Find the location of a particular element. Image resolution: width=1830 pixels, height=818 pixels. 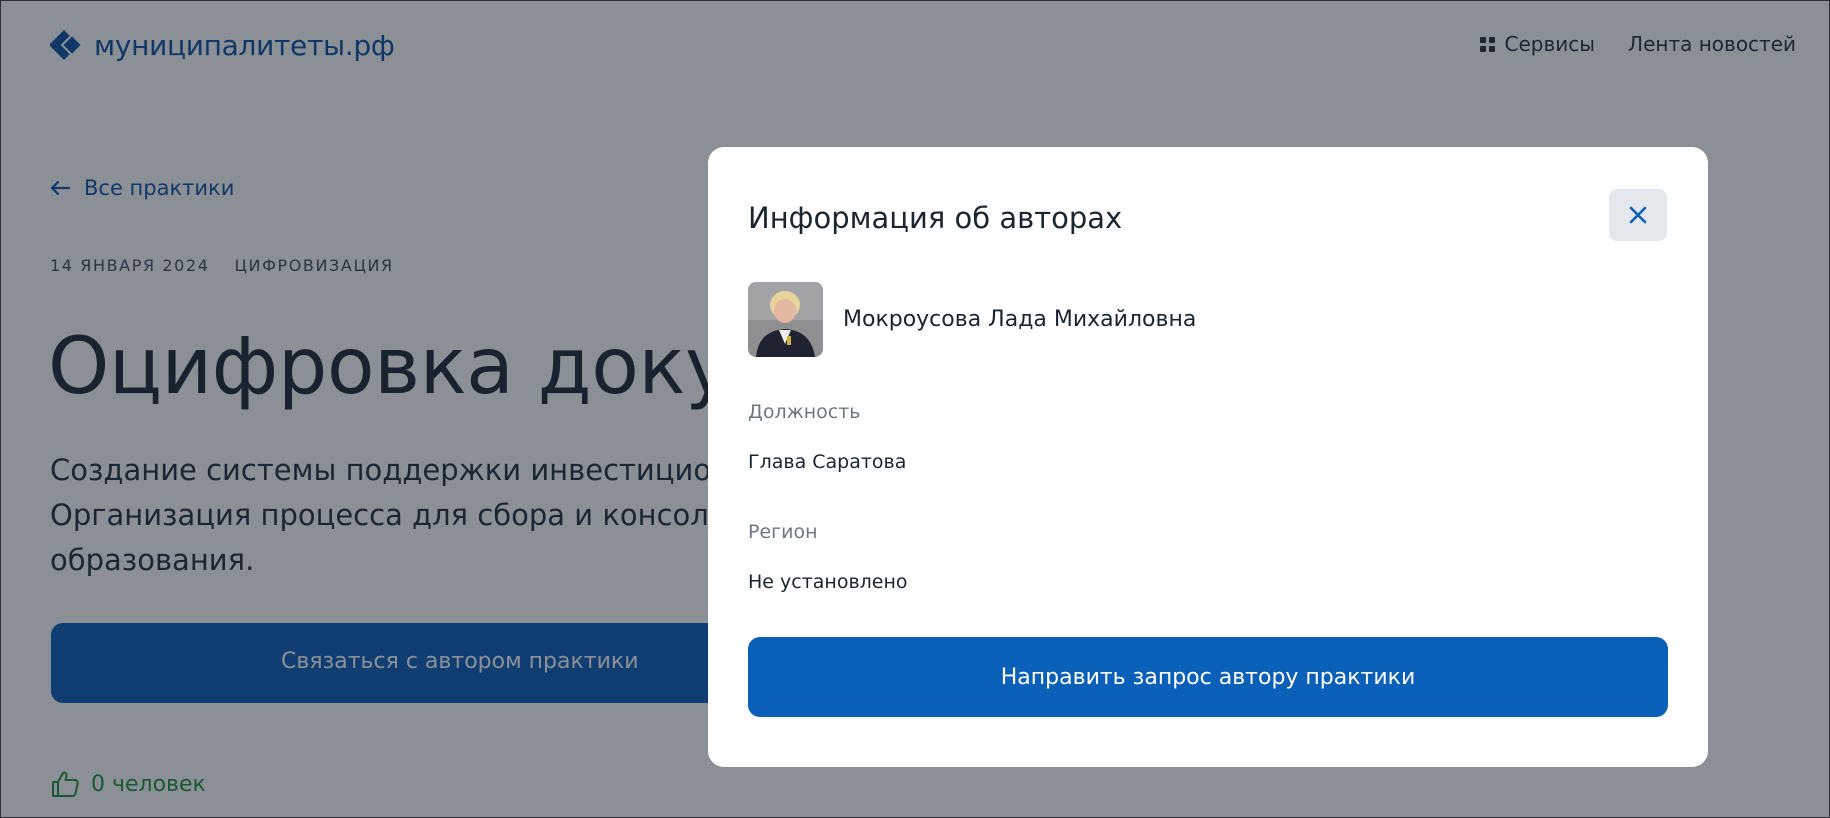

position-value: Глава Саратова is located at coordinates (827, 462).